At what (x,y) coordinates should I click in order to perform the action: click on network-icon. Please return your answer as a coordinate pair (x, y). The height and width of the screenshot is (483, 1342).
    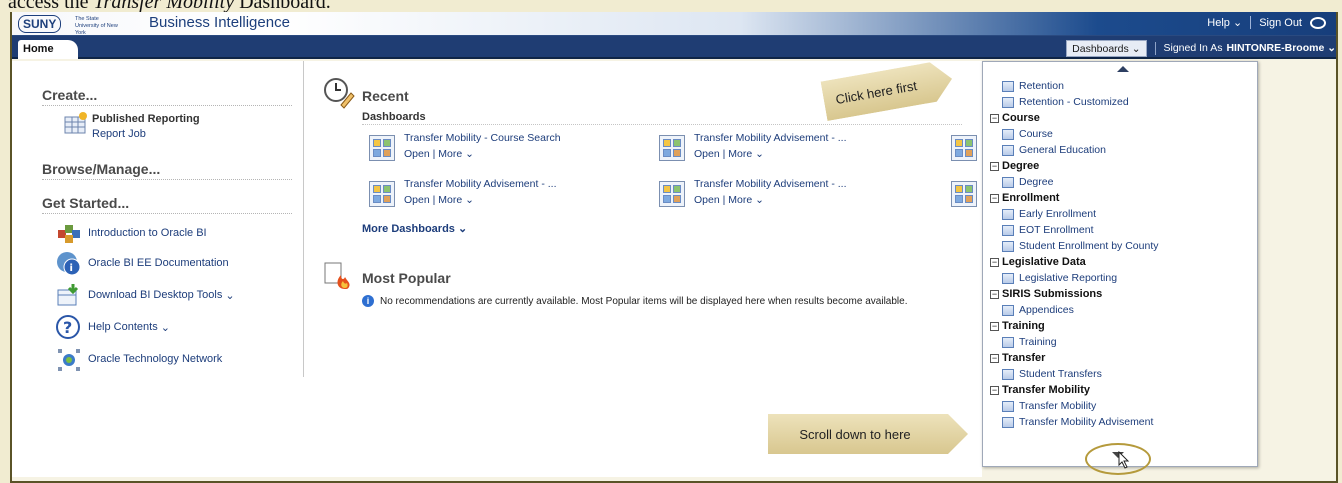
    Looking at the image, I should click on (69, 359).